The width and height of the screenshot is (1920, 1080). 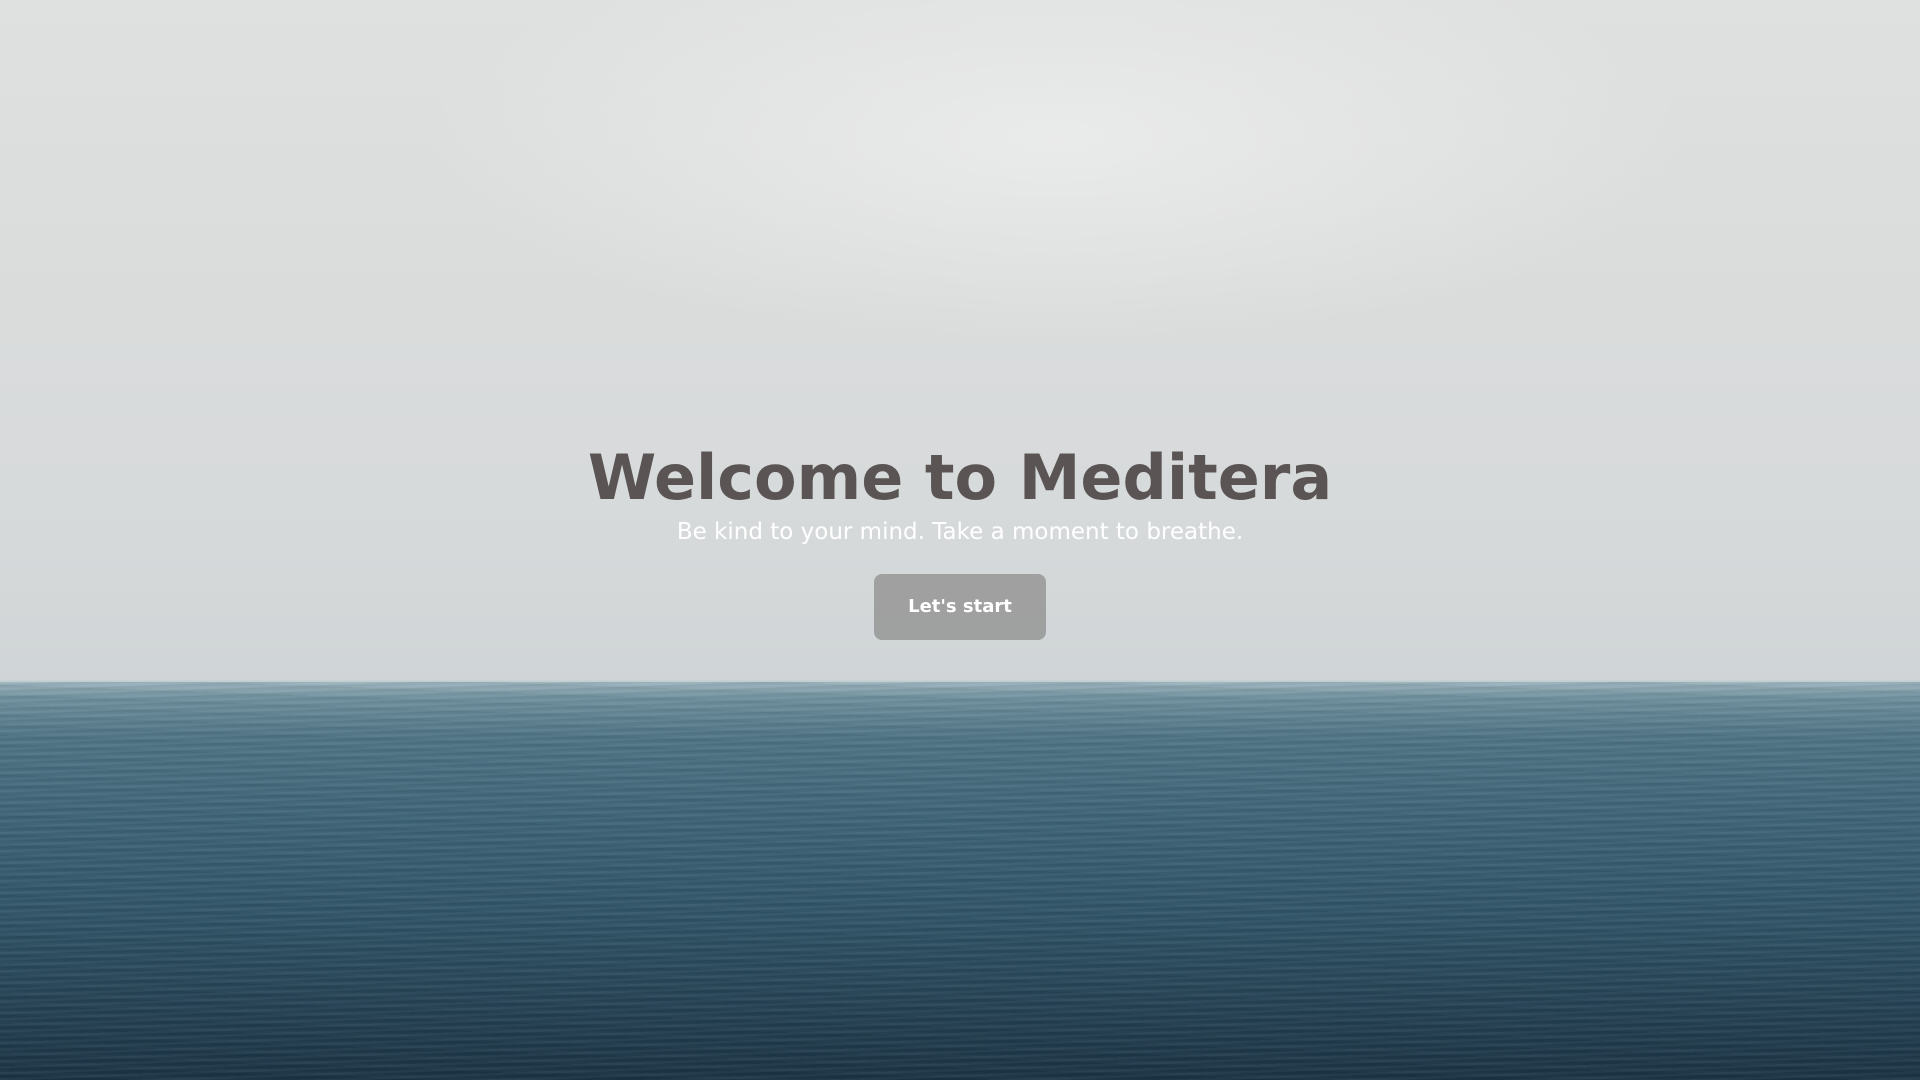 What do you see at coordinates (960, 477) in the screenshot?
I see `page-title: Welcome to Meditera` at bounding box center [960, 477].